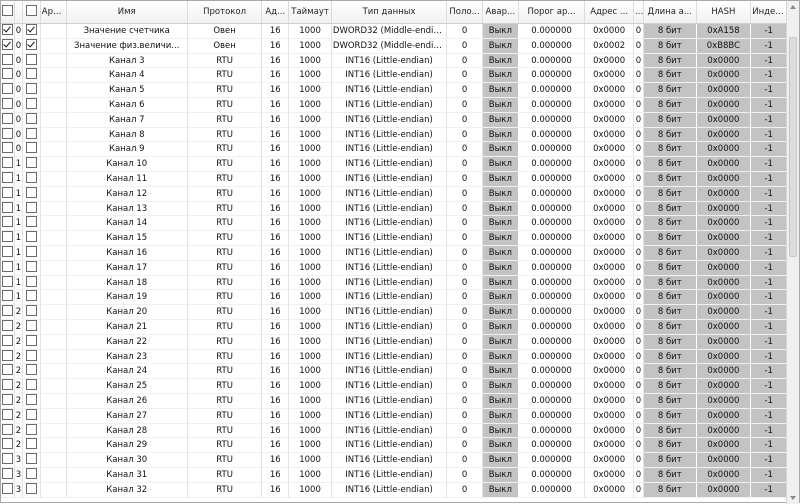  Describe the element at coordinates (127, 372) in the screenshot. I see `channel-name: Канал 24` at that location.